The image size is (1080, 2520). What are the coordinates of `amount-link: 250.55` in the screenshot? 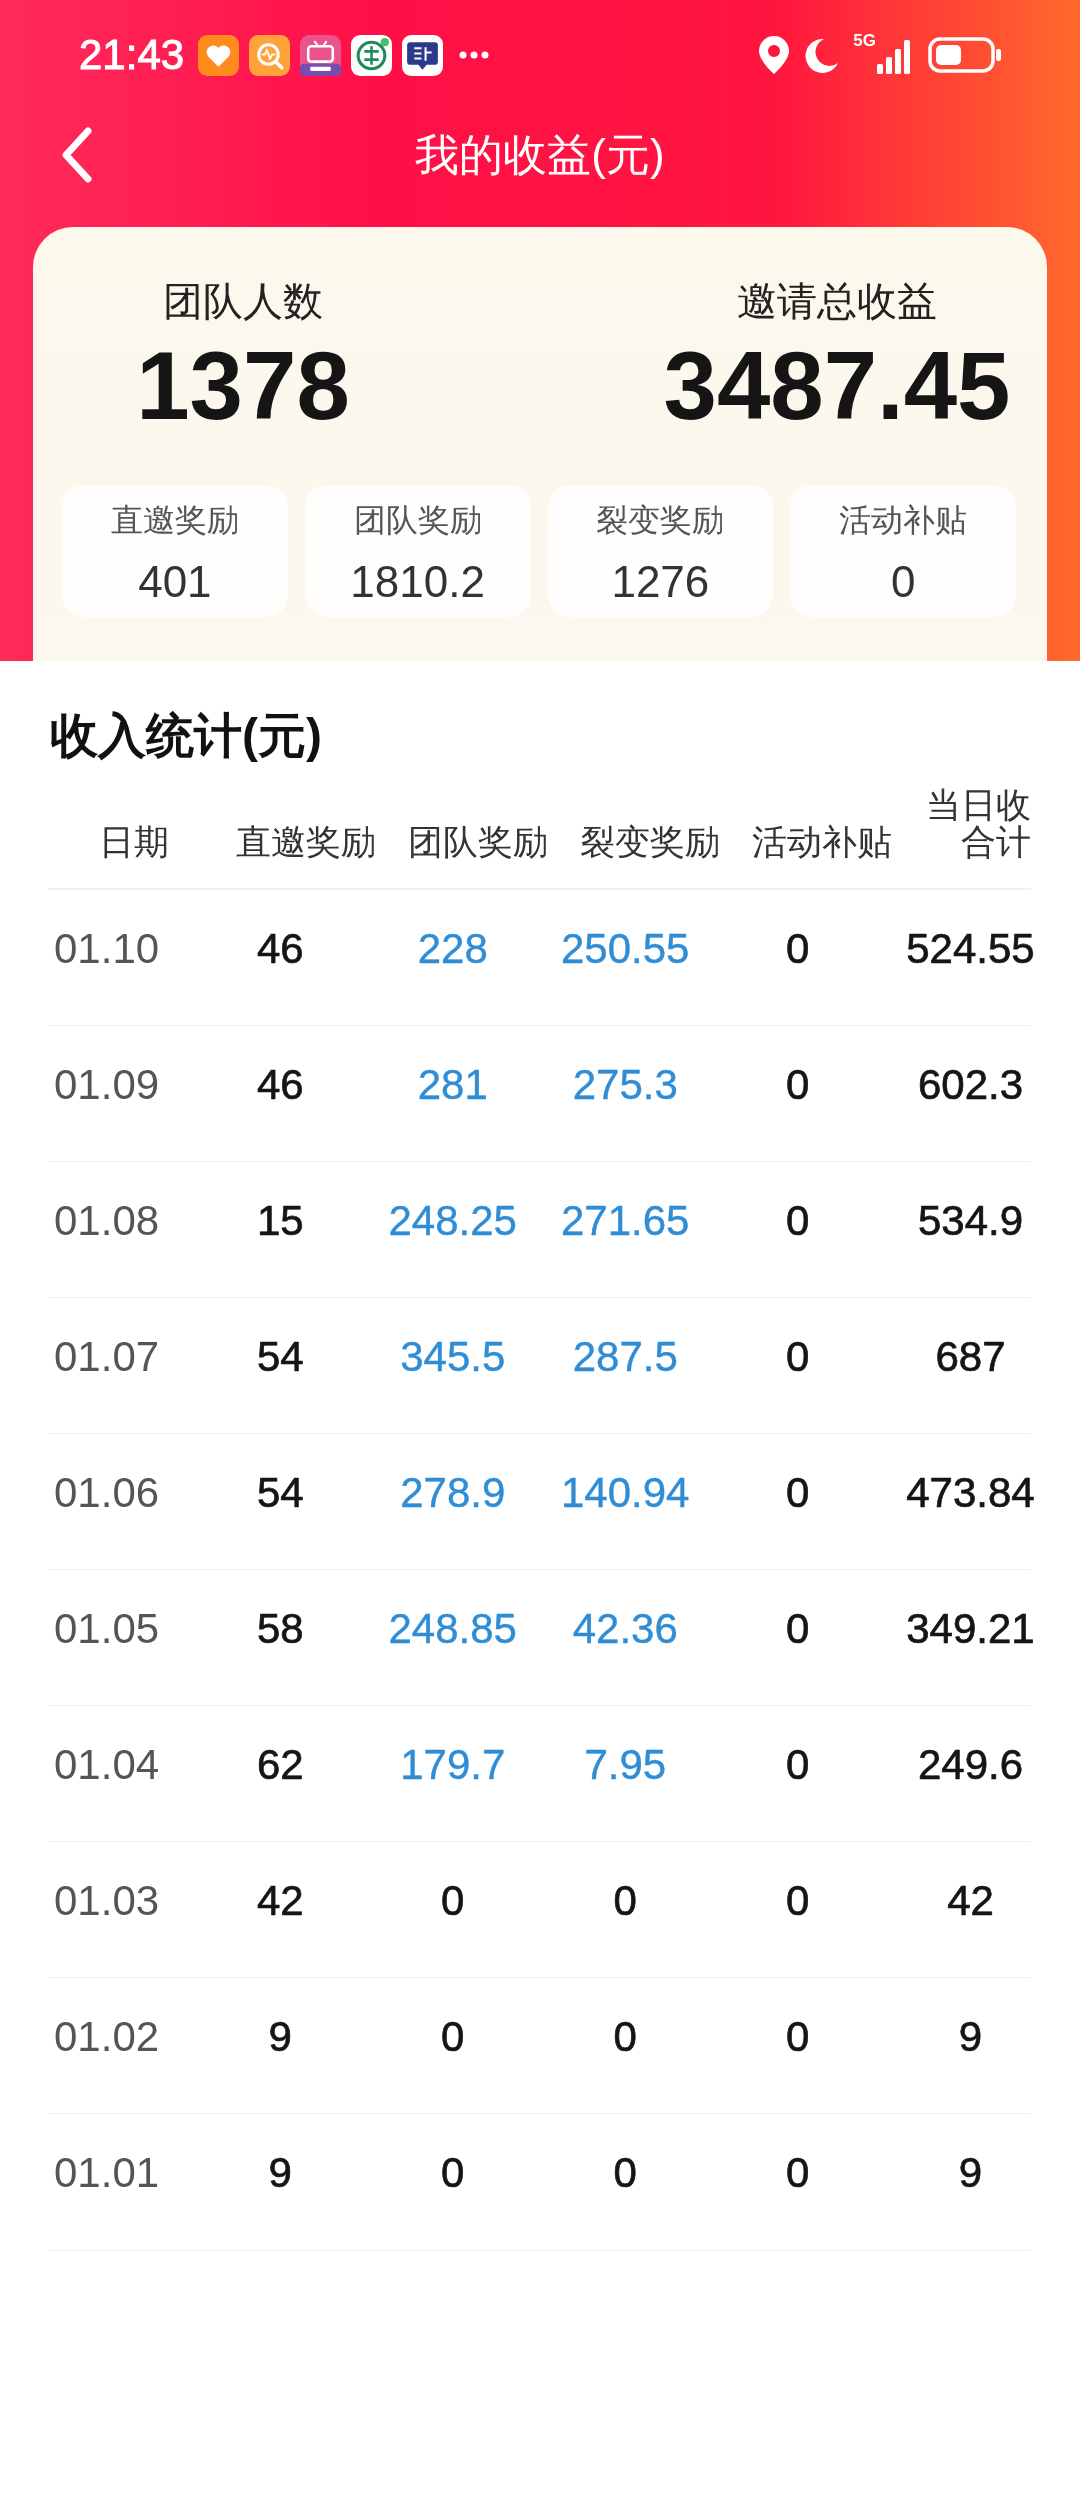 It's located at (625, 949).